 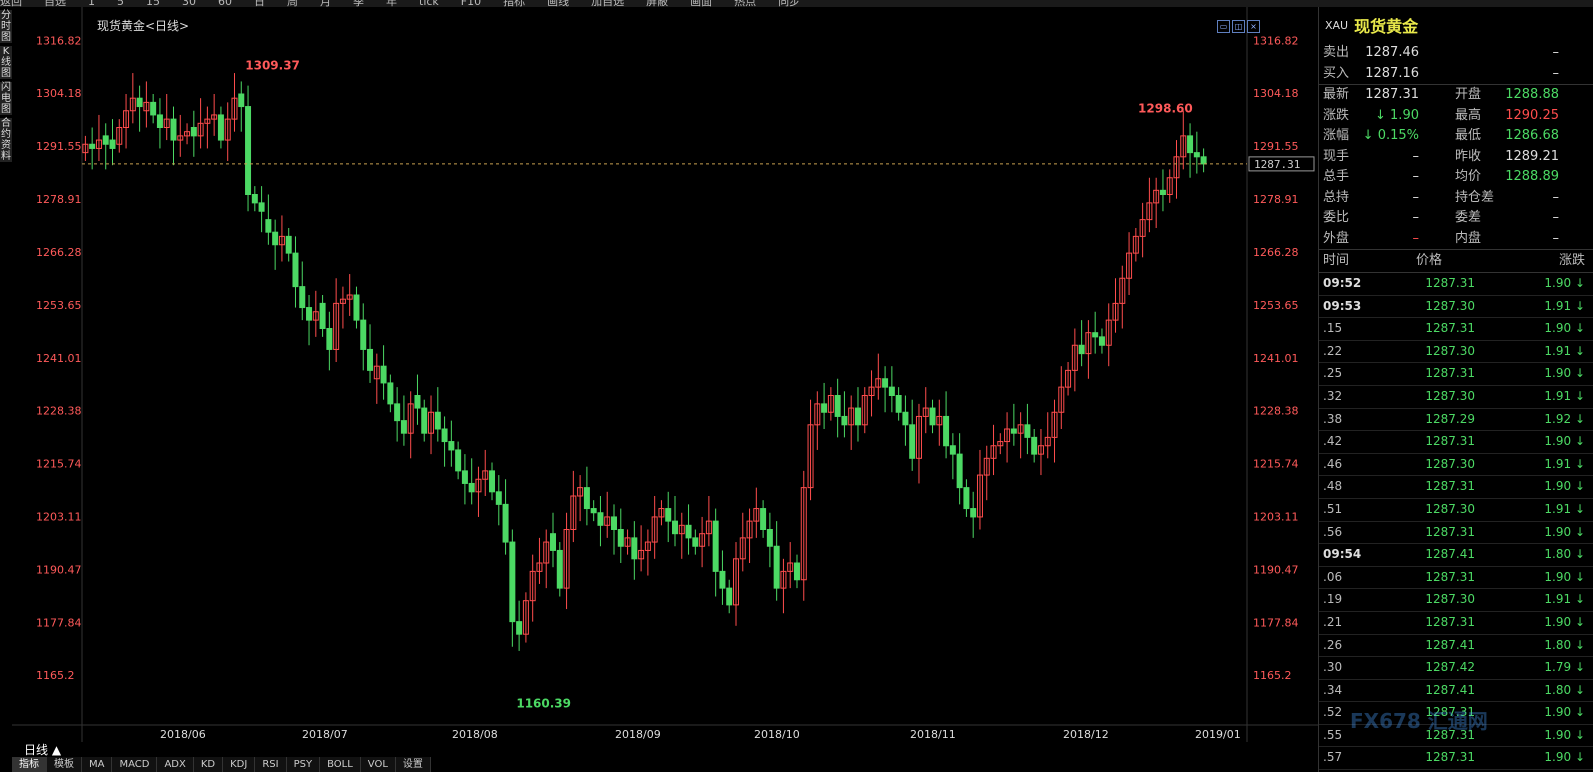 I want to click on tick-row: .48 1287.31 1.90 ↓, so click(x=1456, y=487).